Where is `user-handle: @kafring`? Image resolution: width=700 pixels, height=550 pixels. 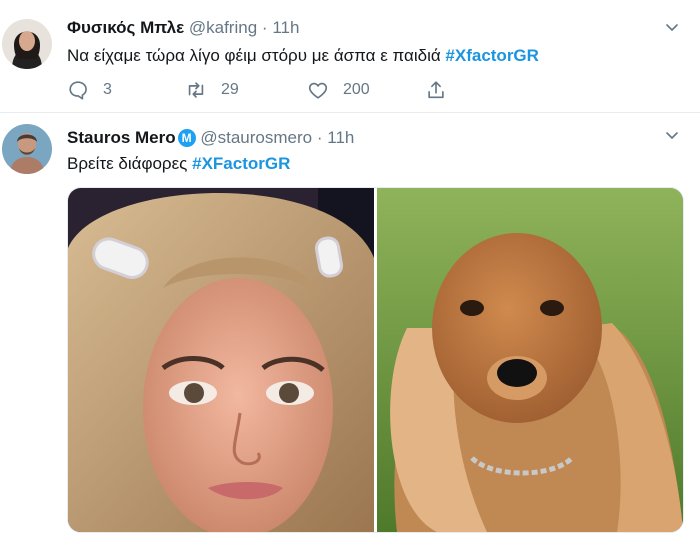
user-handle: @kafring is located at coordinates (223, 27).